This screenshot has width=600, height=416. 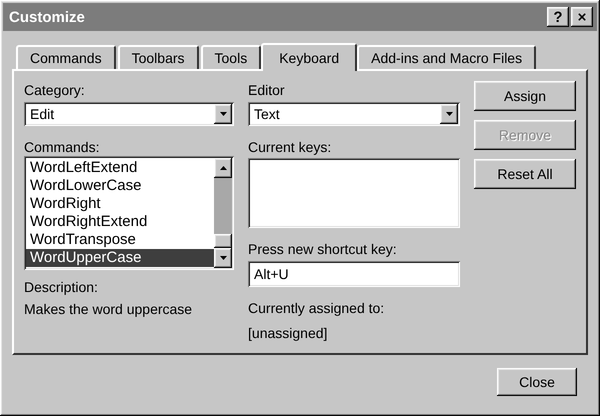 I want to click on current-keys-list, so click(x=354, y=193).